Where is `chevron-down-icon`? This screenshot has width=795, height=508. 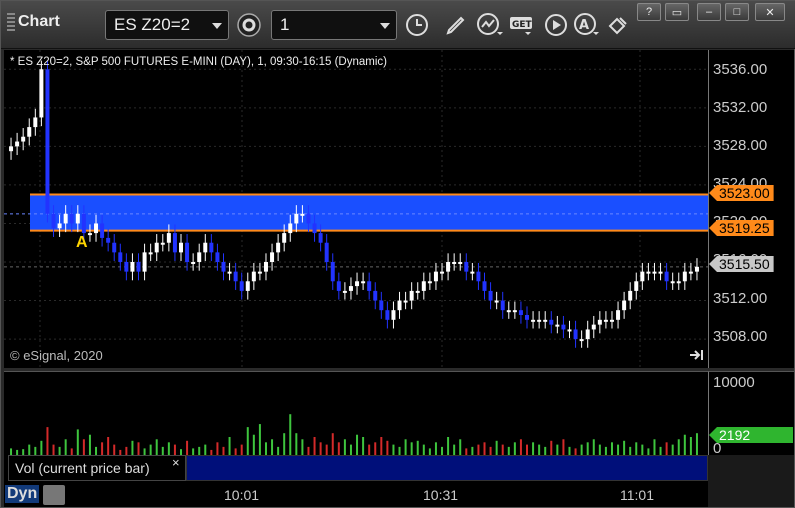 chevron-down-icon is located at coordinates (217, 26).